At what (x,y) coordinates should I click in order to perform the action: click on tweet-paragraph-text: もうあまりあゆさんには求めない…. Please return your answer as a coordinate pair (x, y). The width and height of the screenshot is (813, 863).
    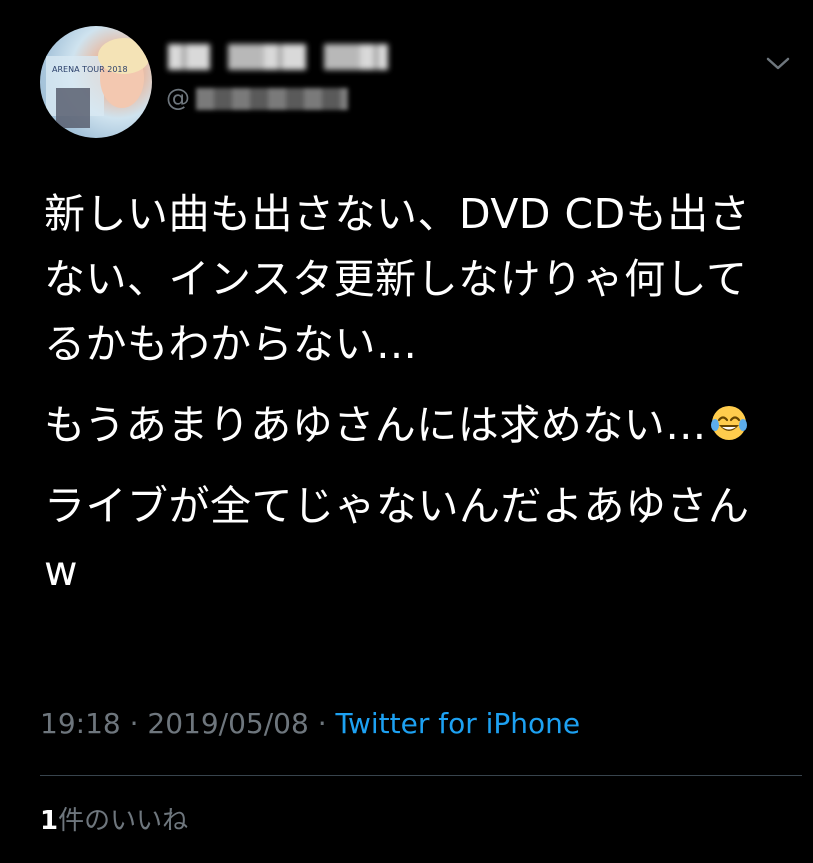
    Looking at the image, I should click on (375, 425).